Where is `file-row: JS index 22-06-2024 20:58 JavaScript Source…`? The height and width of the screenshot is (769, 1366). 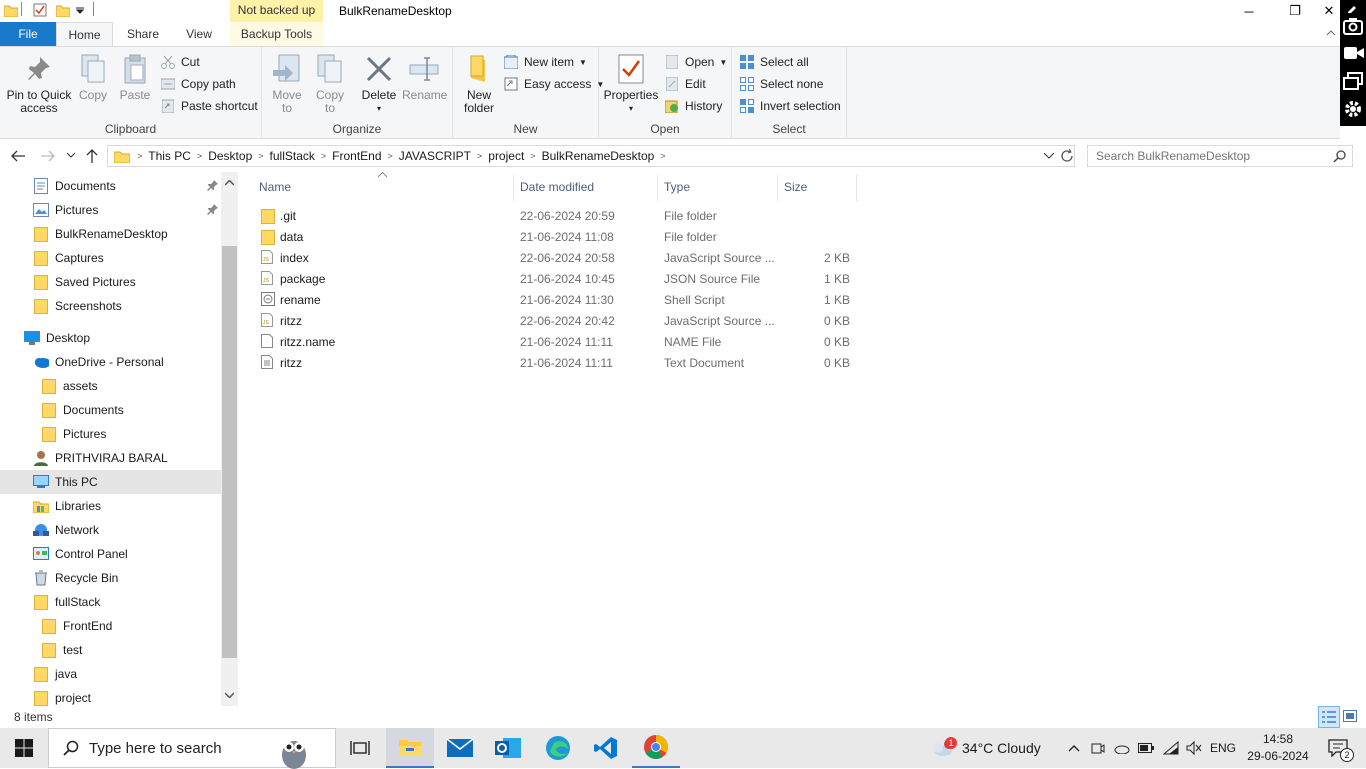 file-row: JS index 22-06-2024 20:58 JavaScript Source… is located at coordinates (558, 257).